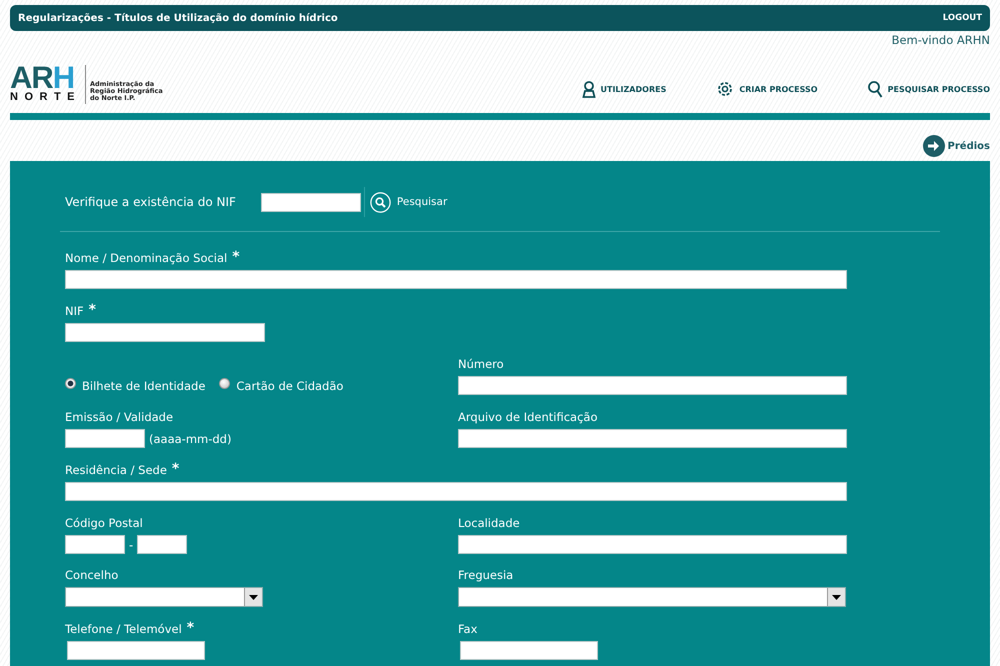 This screenshot has width=1000, height=666. What do you see at coordinates (941, 41) in the screenshot?
I see `welcome-text: Bem-vindo ARHN` at bounding box center [941, 41].